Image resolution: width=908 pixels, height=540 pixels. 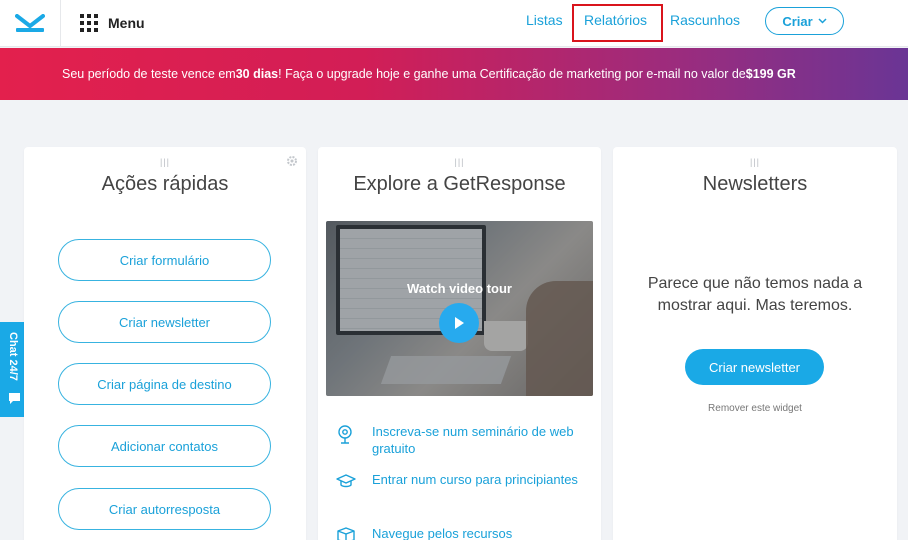 What do you see at coordinates (89, 23) in the screenshot?
I see `grid-menu-icon` at bounding box center [89, 23].